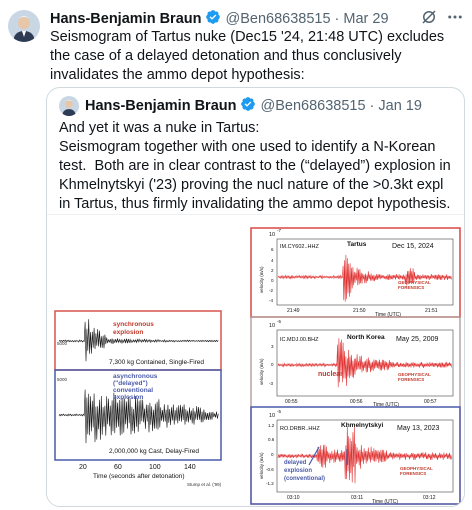 The height and width of the screenshot is (510, 472). Describe the element at coordinates (139, 476) in the screenshot. I see `x-axis-label: Time (seconds after detonation)` at that location.